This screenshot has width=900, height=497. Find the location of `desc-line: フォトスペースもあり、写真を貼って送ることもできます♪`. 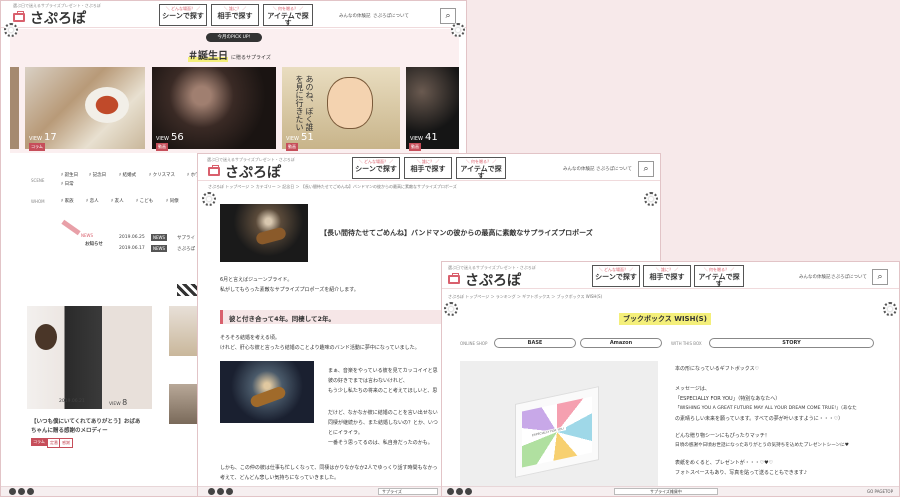

desc-line: フォトスペースもあり、写真を貼って送ることもできます♪ is located at coordinates (741, 473).